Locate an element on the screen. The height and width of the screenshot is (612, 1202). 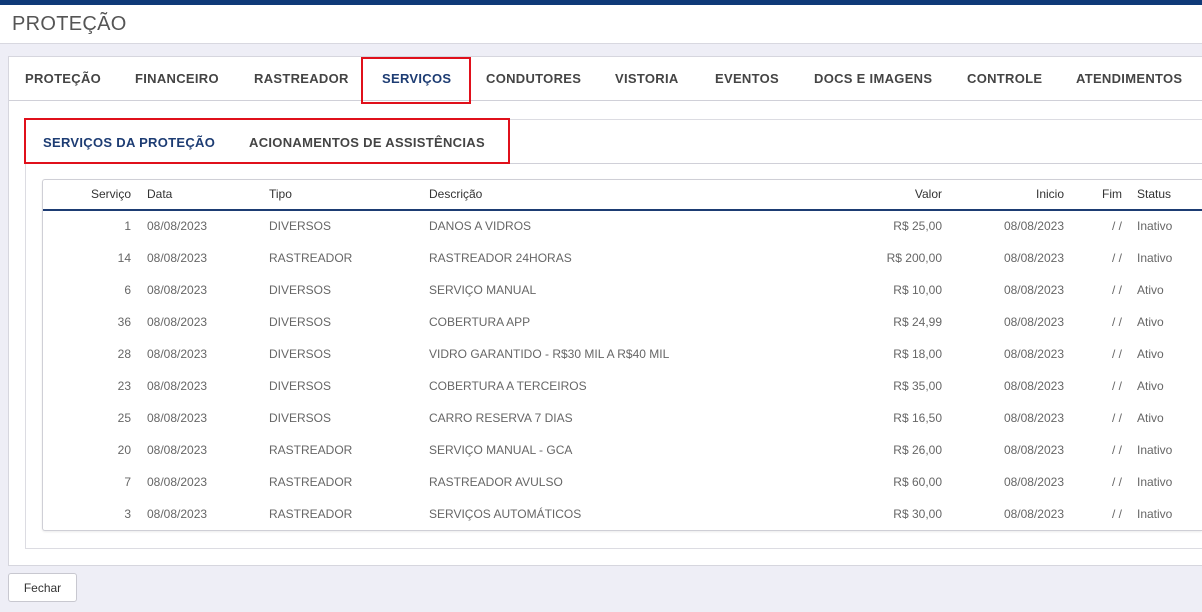
subtabs-highlight is located at coordinates (267, 141).